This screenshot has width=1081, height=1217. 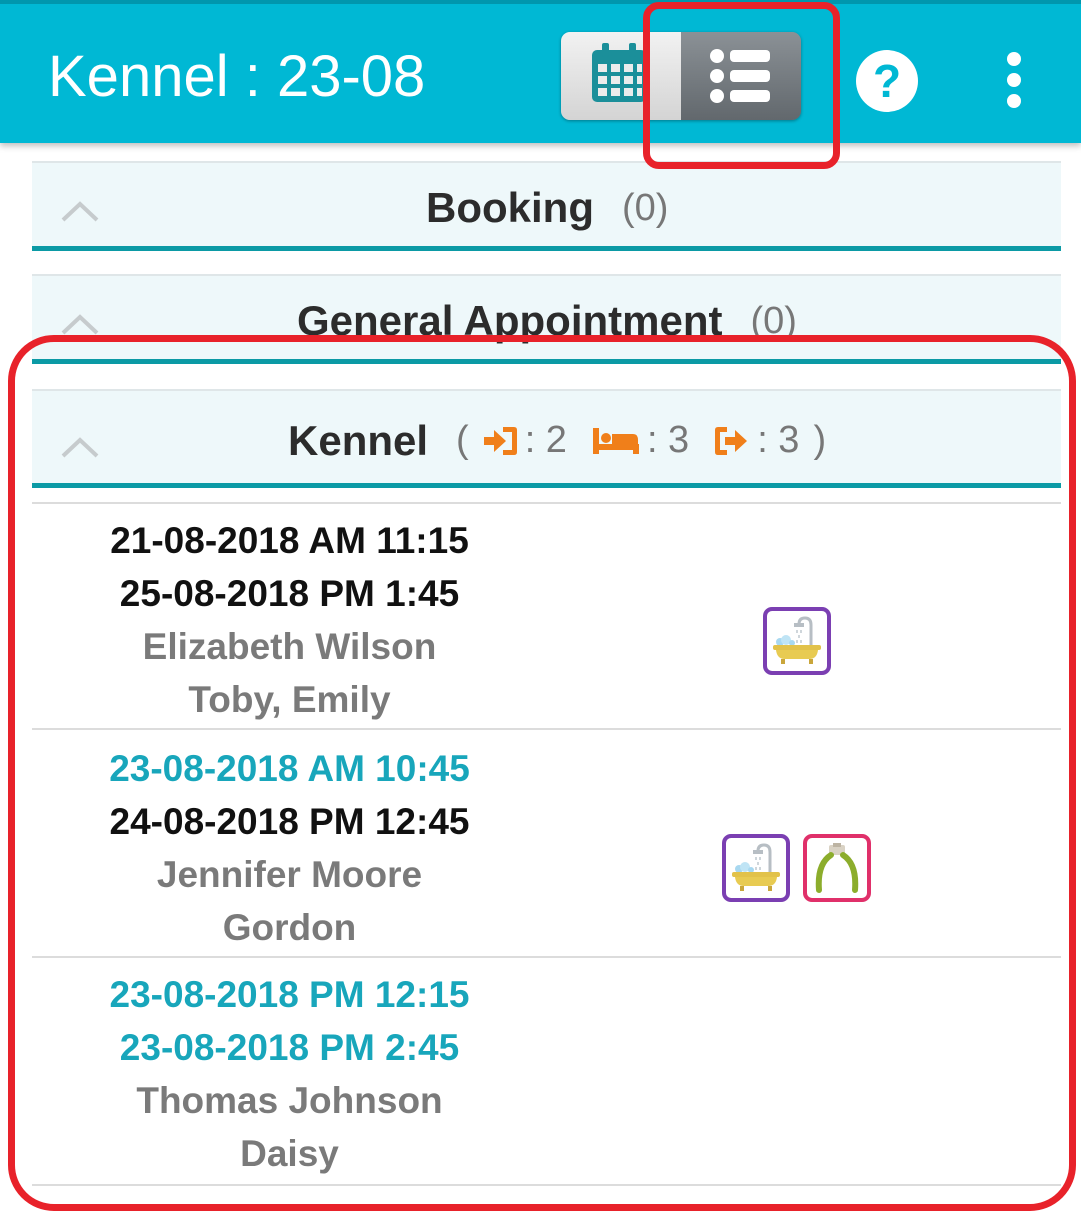 I want to click on page-title: Kennel : 23-08, so click(x=237, y=76).